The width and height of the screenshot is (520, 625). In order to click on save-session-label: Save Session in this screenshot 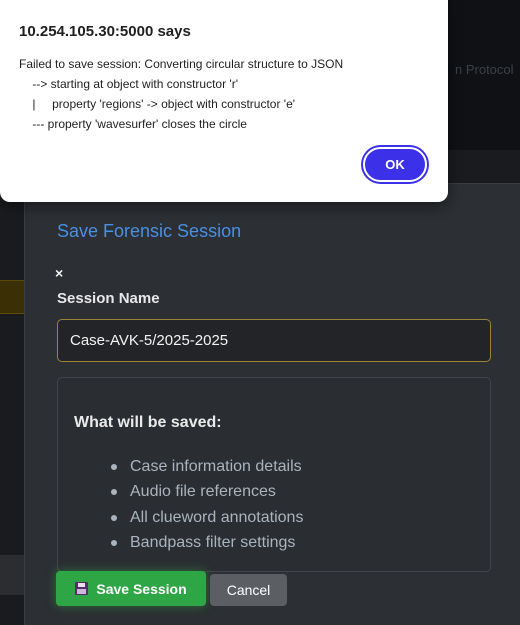, I will do `click(141, 588)`.